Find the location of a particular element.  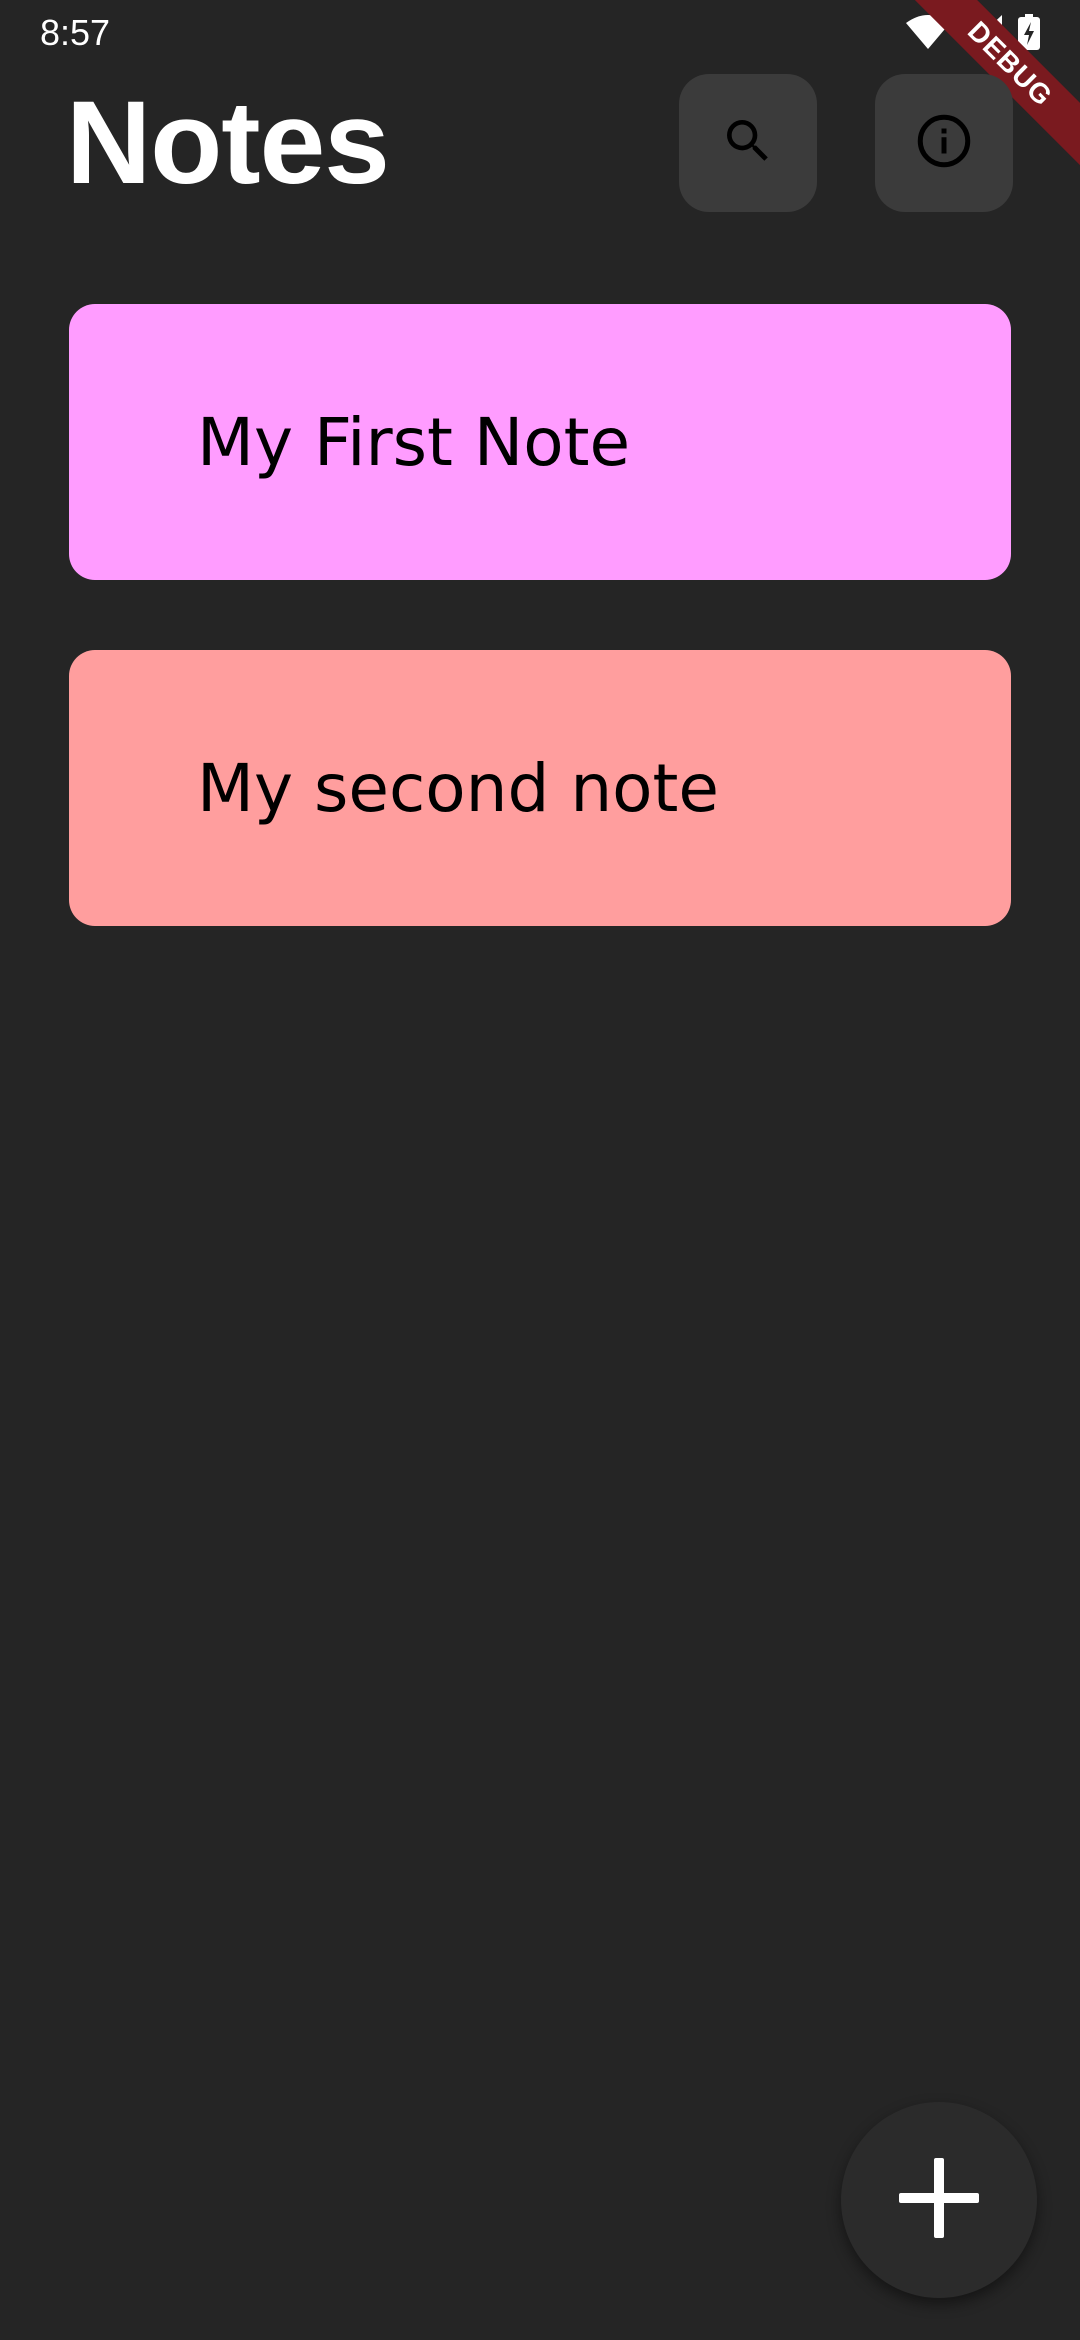

search-button is located at coordinates (748, 143).